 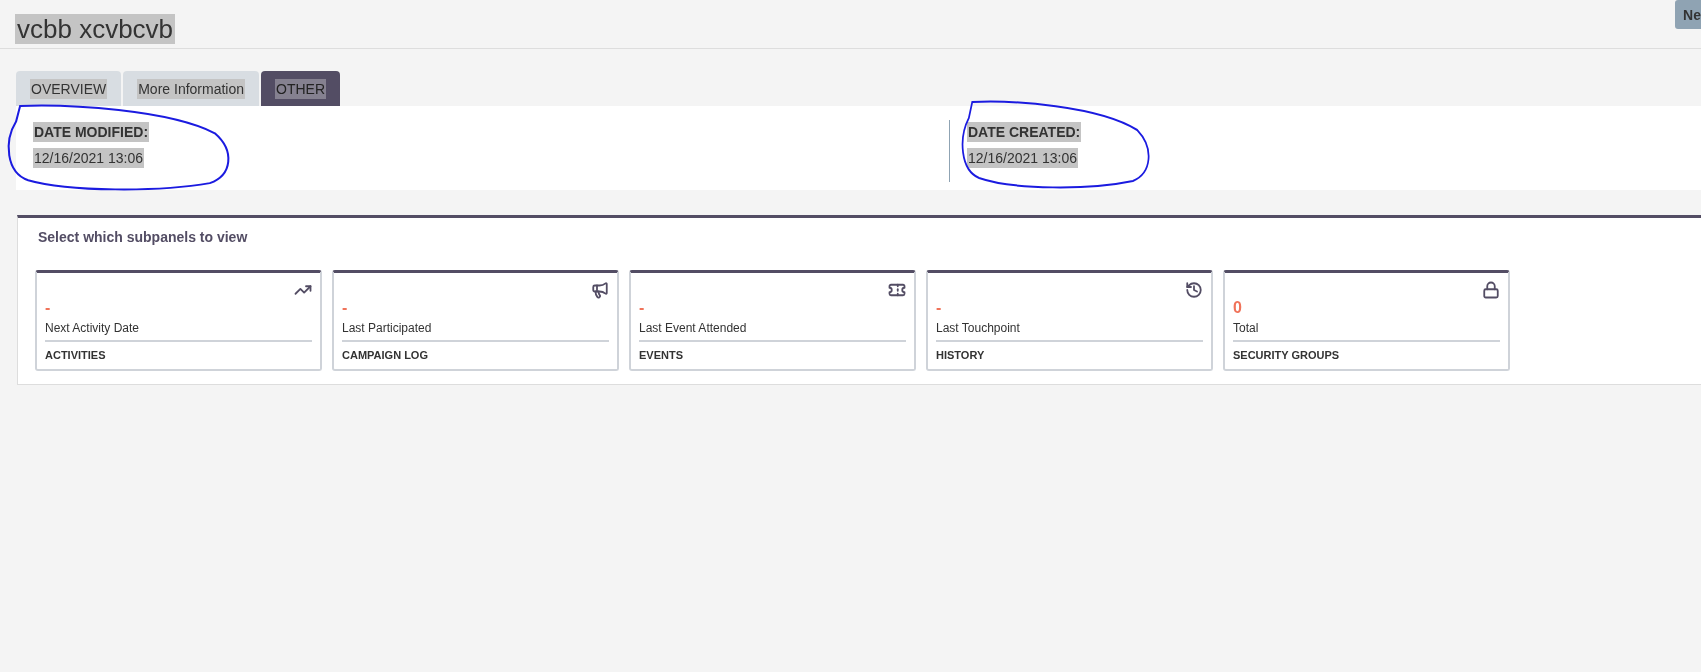 I want to click on card-caption: Next Activity Date, so click(x=178, y=330).